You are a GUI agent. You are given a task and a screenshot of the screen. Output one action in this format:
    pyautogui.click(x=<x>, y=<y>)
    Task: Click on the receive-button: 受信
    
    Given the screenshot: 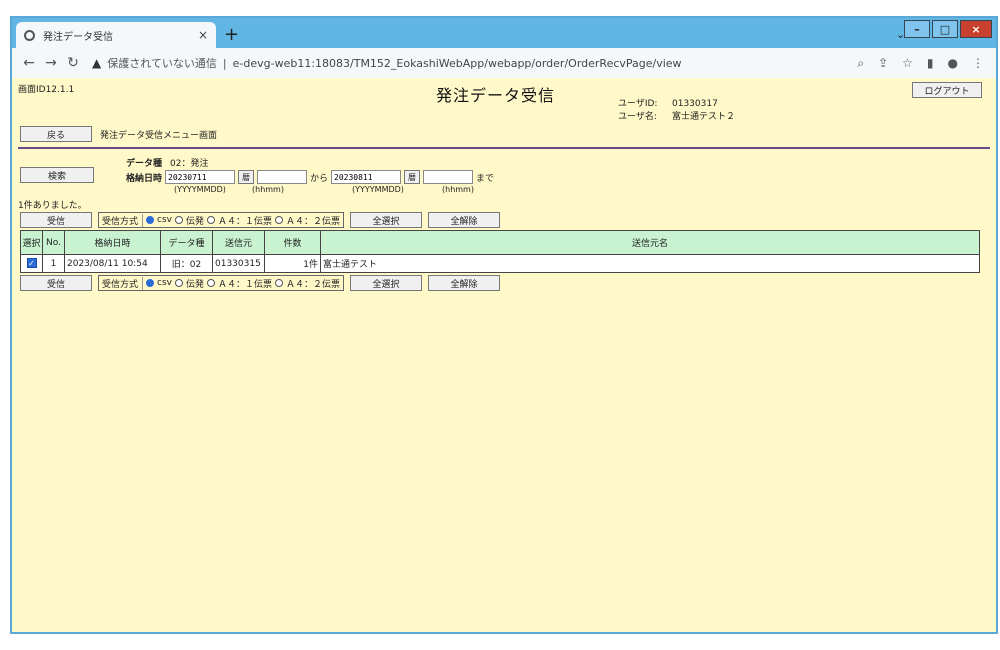 What is the action you would take?
    pyautogui.click(x=56, y=220)
    